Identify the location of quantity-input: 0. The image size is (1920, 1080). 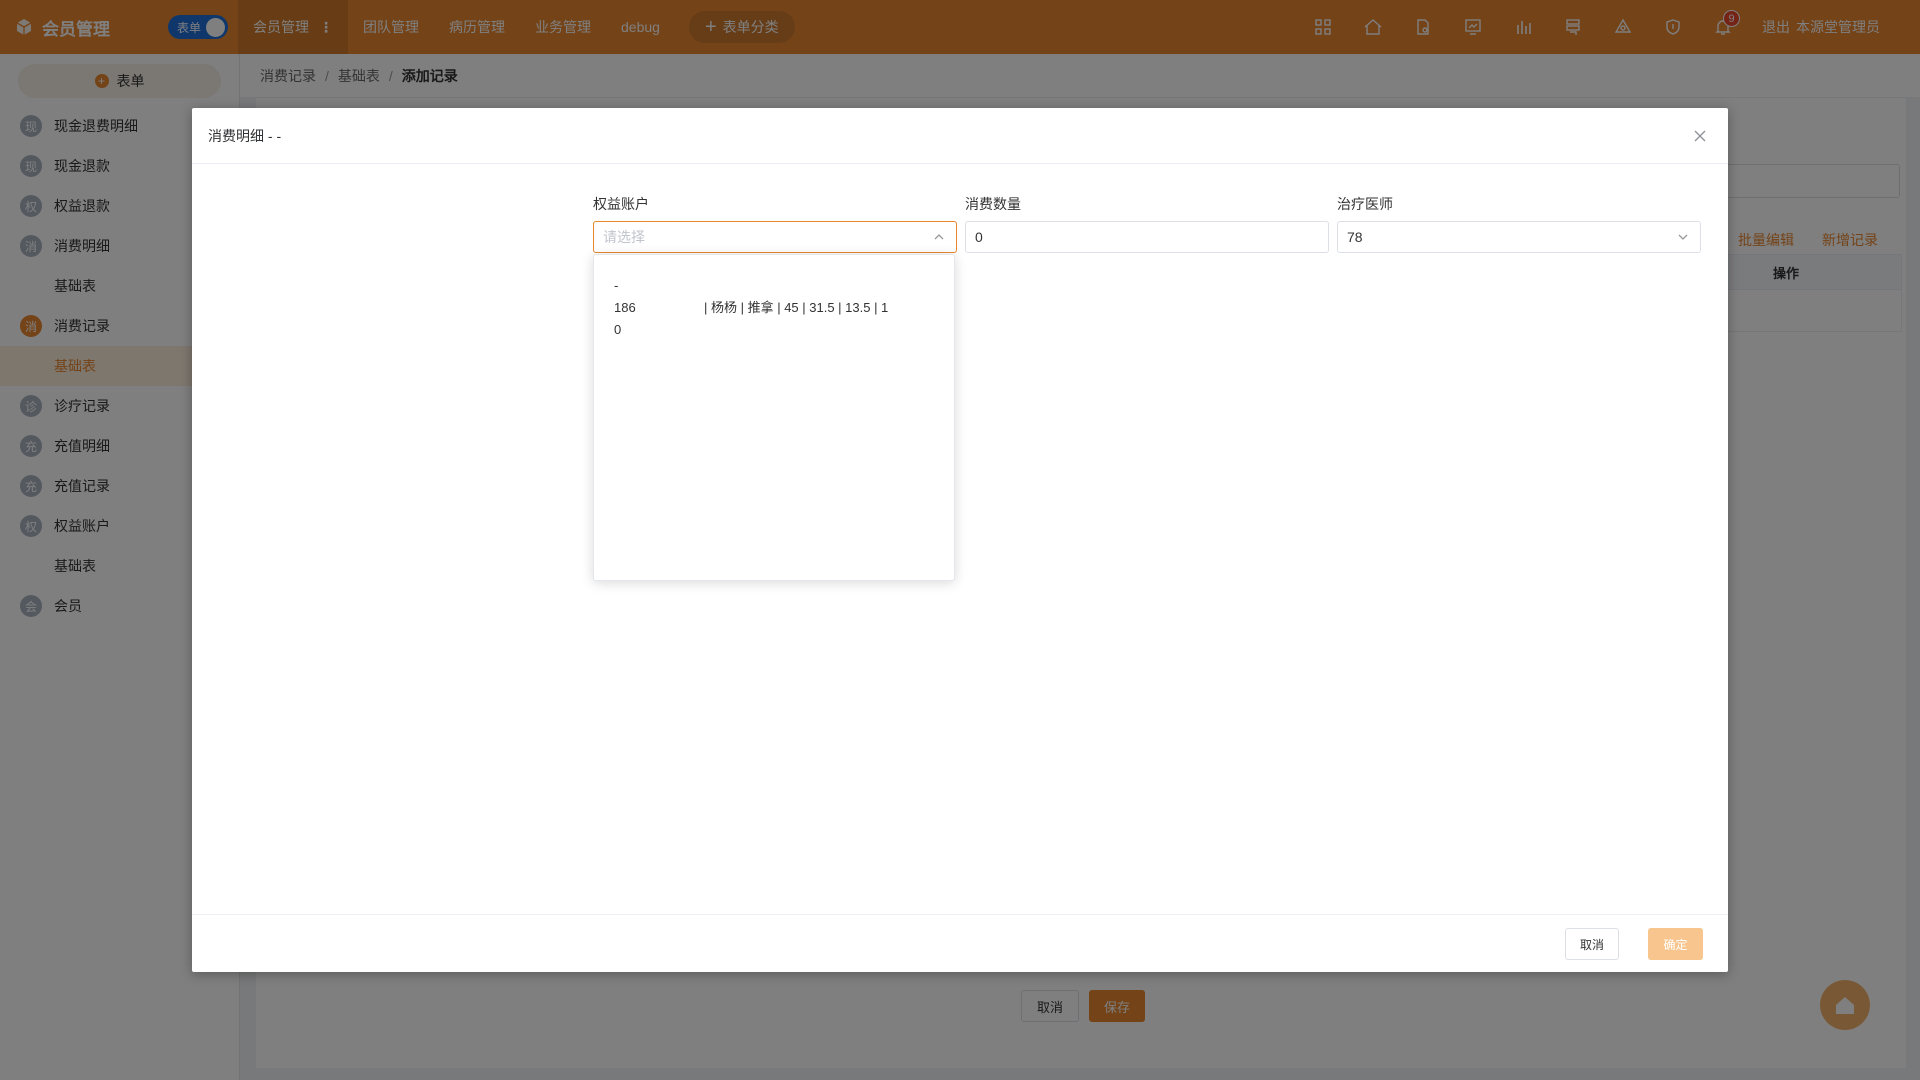
(1147, 237).